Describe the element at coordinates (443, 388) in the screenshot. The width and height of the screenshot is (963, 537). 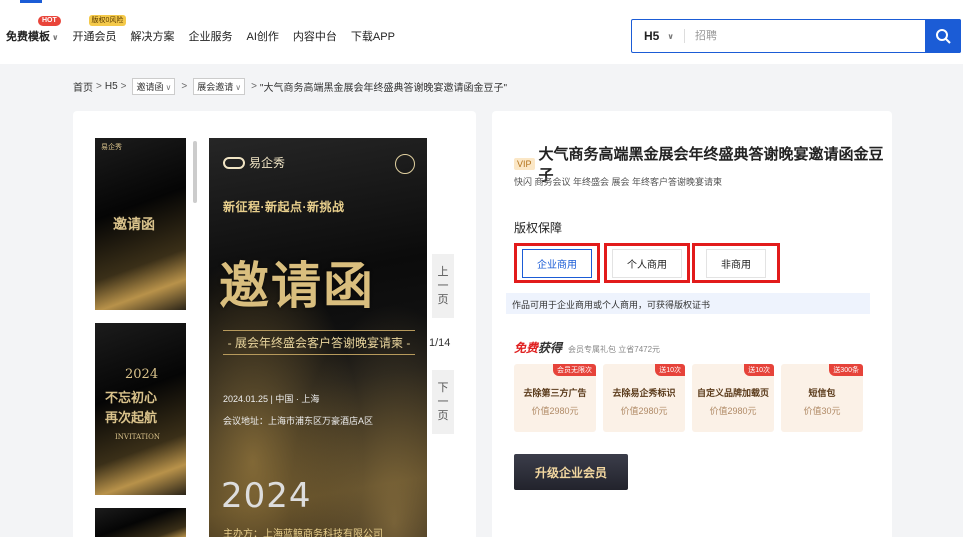
I see `next-label-char: 下` at that location.